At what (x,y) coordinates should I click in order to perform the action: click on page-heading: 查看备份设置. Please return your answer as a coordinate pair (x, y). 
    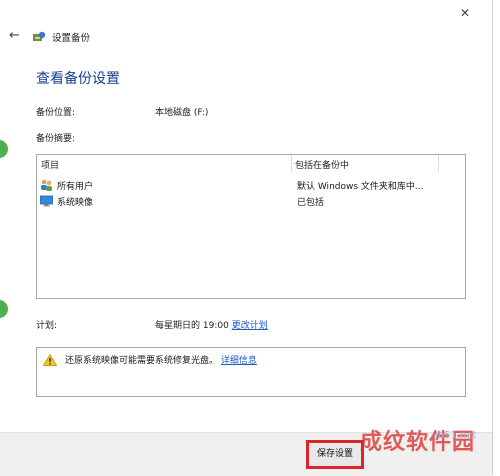
    Looking at the image, I should click on (78, 79).